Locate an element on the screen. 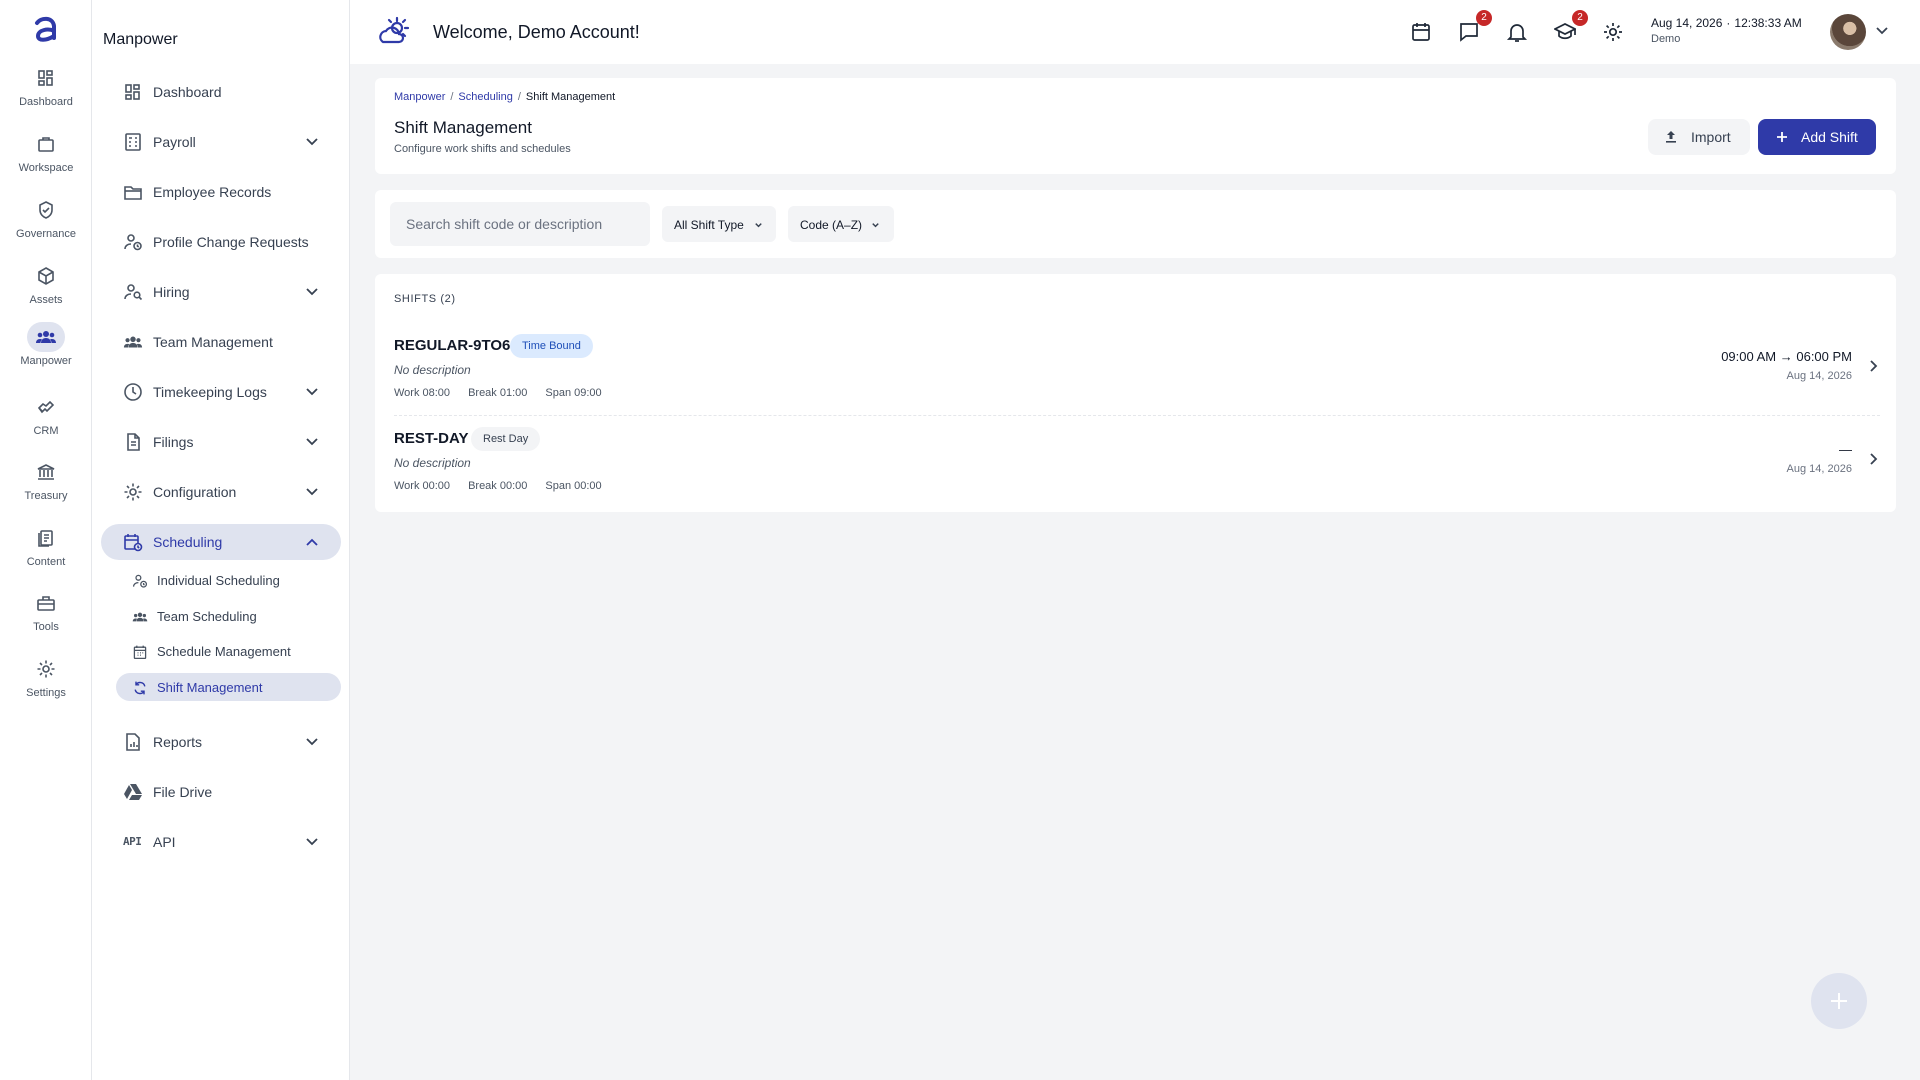 This screenshot has height=1080, width=1920. learning-badge: 2 is located at coordinates (1580, 18).